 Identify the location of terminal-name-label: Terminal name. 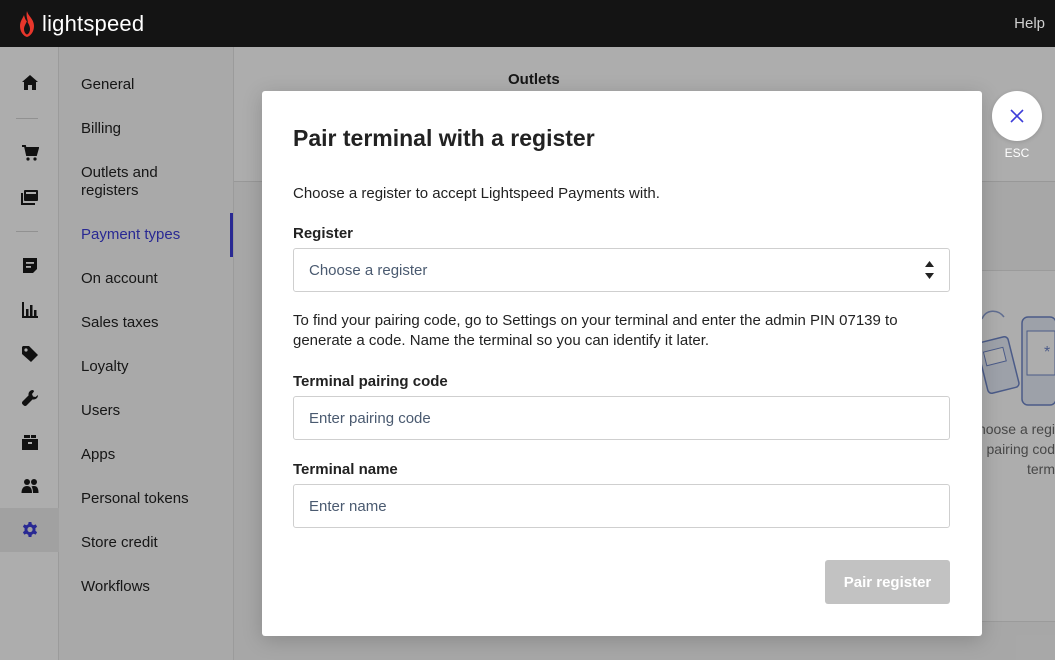
(345, 469).